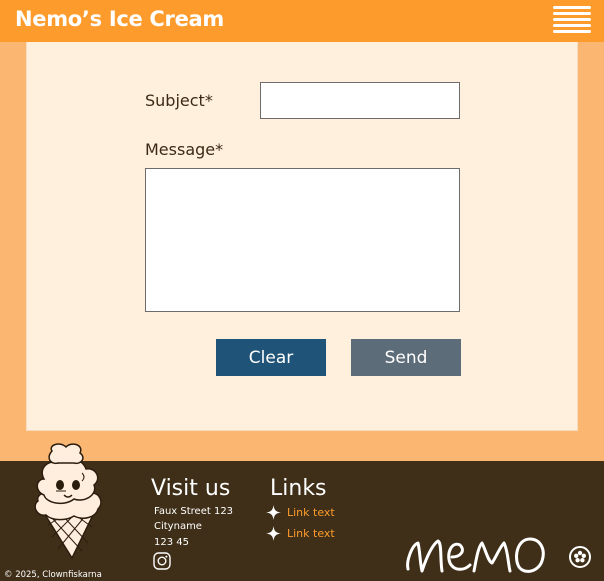 The height and width of the screenshot is (581, 604). I want to click on send-button: Send, so click(406, 357).